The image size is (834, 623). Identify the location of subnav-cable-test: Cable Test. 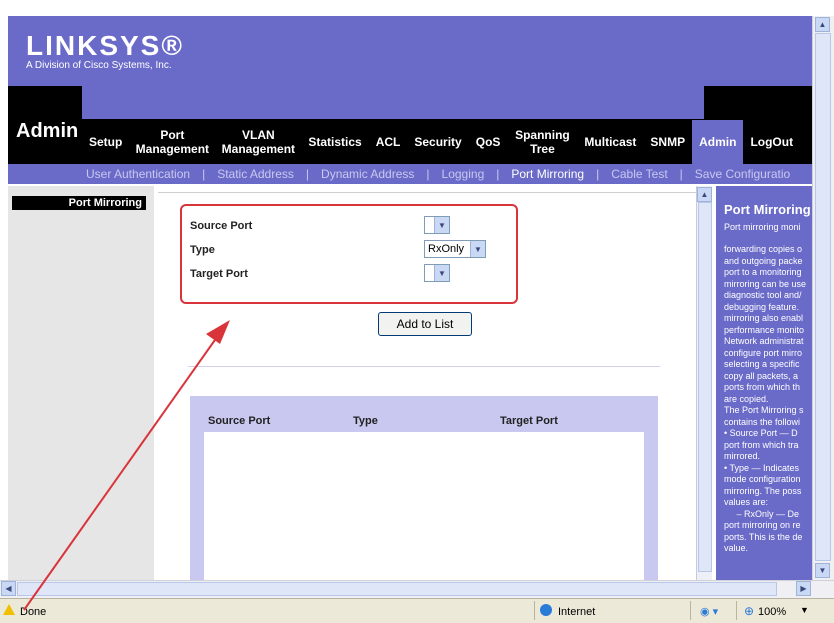
(639, 174).